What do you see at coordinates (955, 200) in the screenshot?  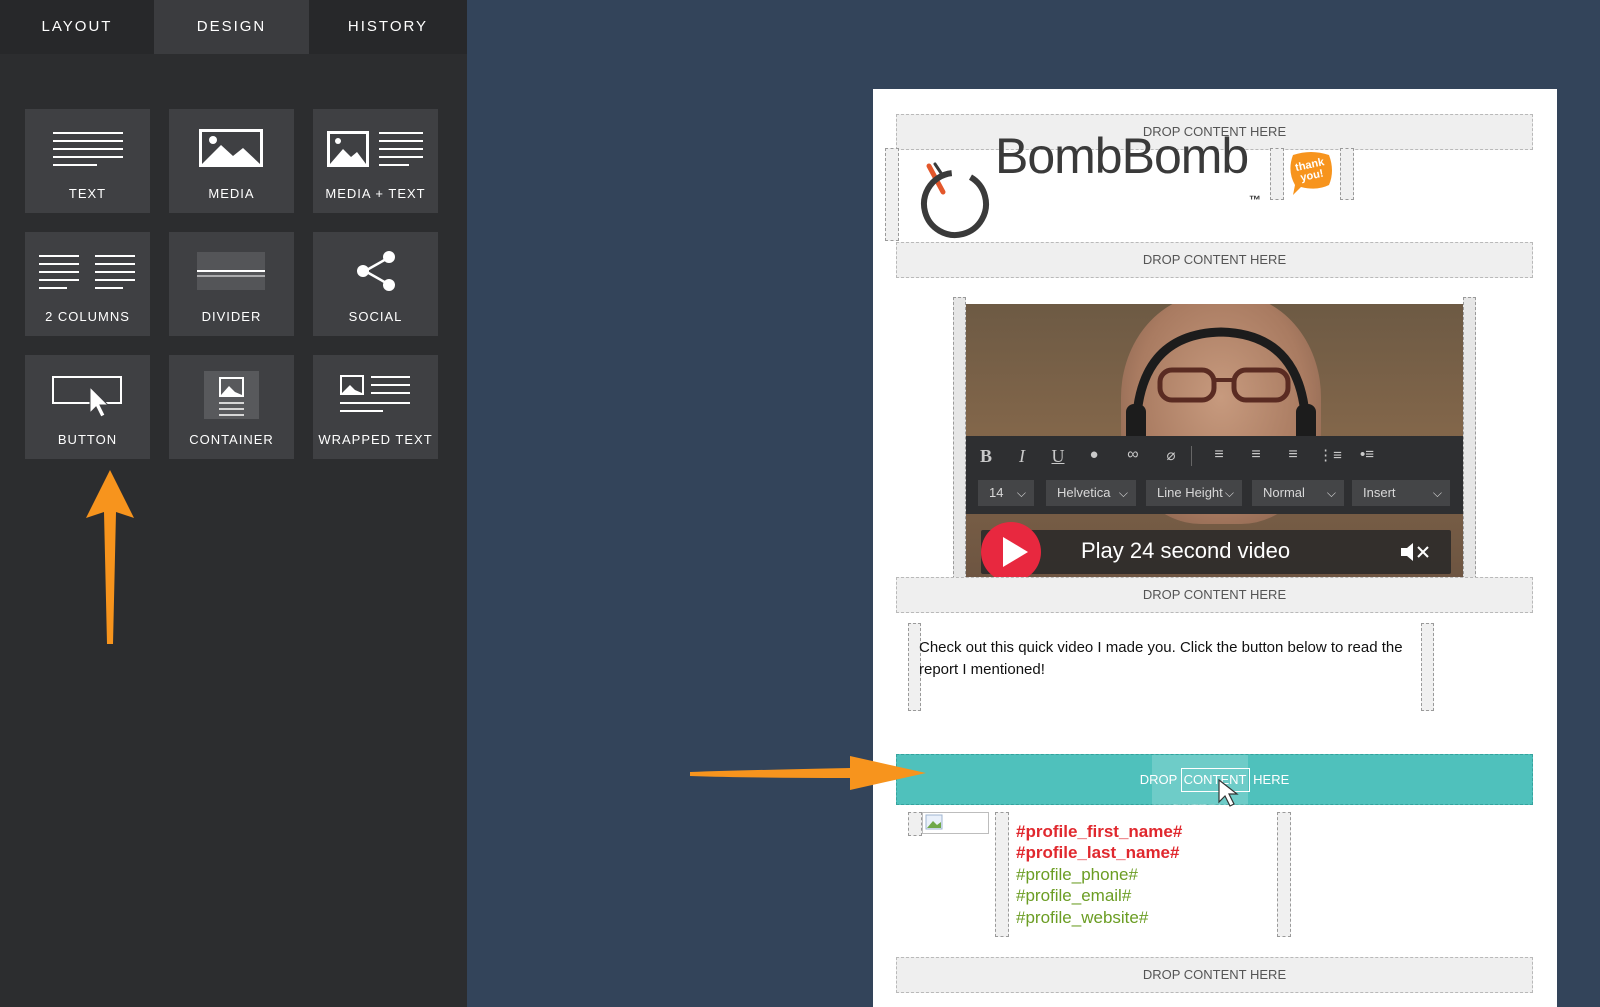 I see `bombbomb-logo-icon` at bounding box center [955, 200].